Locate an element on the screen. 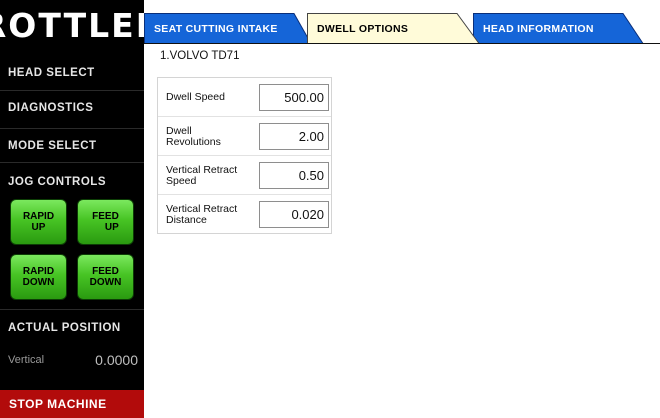 Image resolution: width=660 pixels, height=418 pixels. rottler-logo: ROTTLER is located at coordinates (80, 25).